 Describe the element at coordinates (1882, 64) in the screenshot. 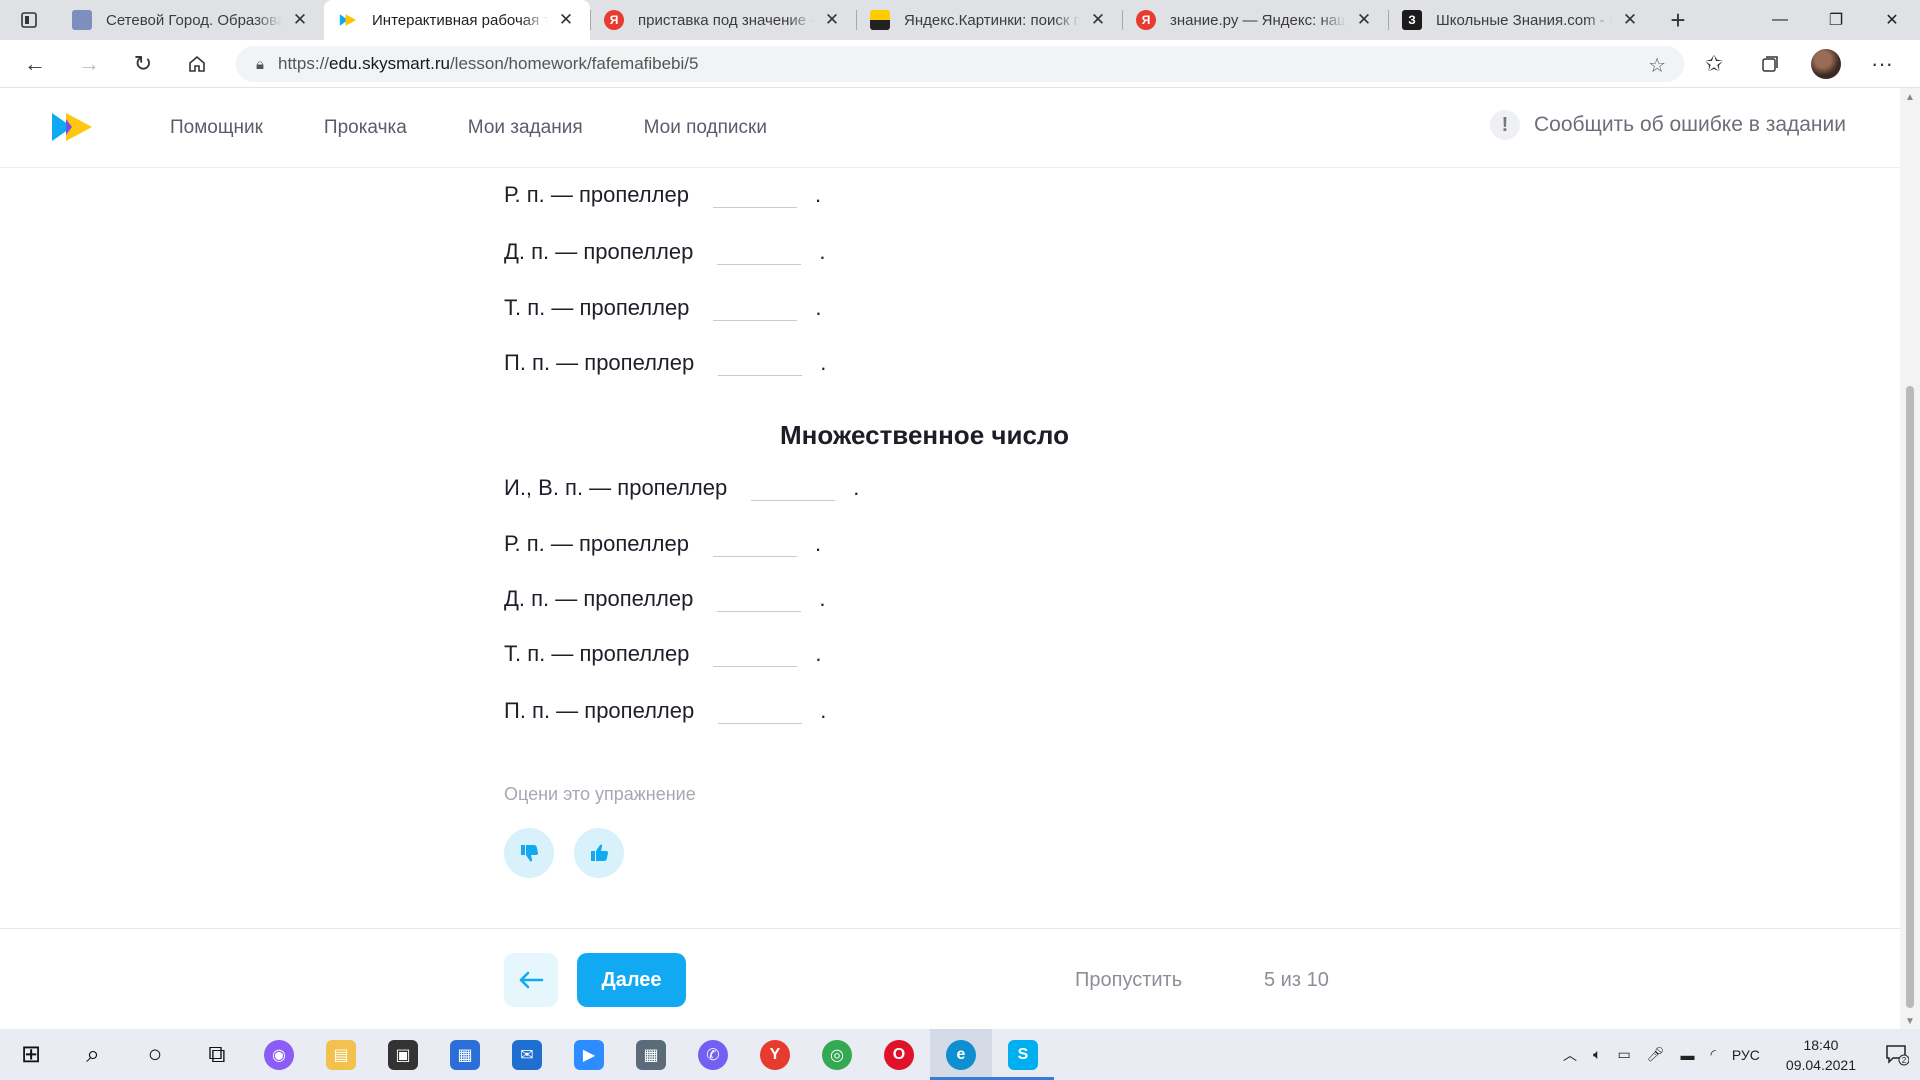

I see `settings-menu-button: ···` at that location.